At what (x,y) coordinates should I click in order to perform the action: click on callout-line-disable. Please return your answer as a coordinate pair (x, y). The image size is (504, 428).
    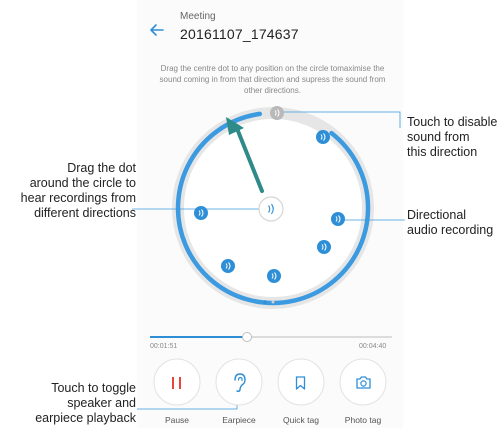
    Looking at the image, I should click on (340, 119).